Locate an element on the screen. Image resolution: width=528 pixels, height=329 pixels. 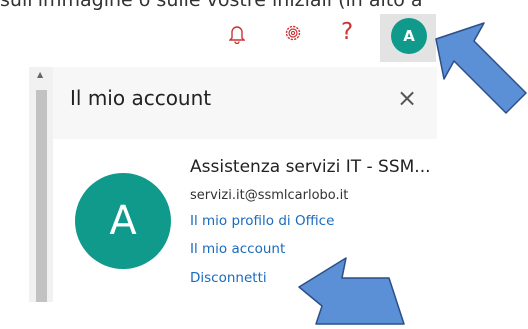
my-account-link: Il mio account is located at coordinates (237, 249).